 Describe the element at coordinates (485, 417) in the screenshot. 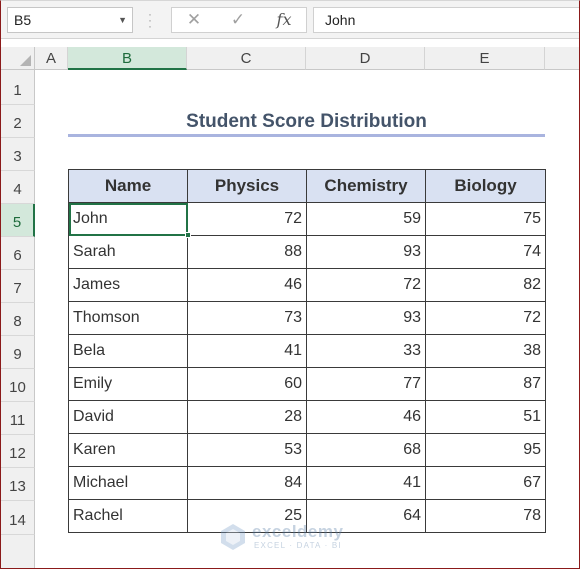

I see `biology-cell: 51` at that location.